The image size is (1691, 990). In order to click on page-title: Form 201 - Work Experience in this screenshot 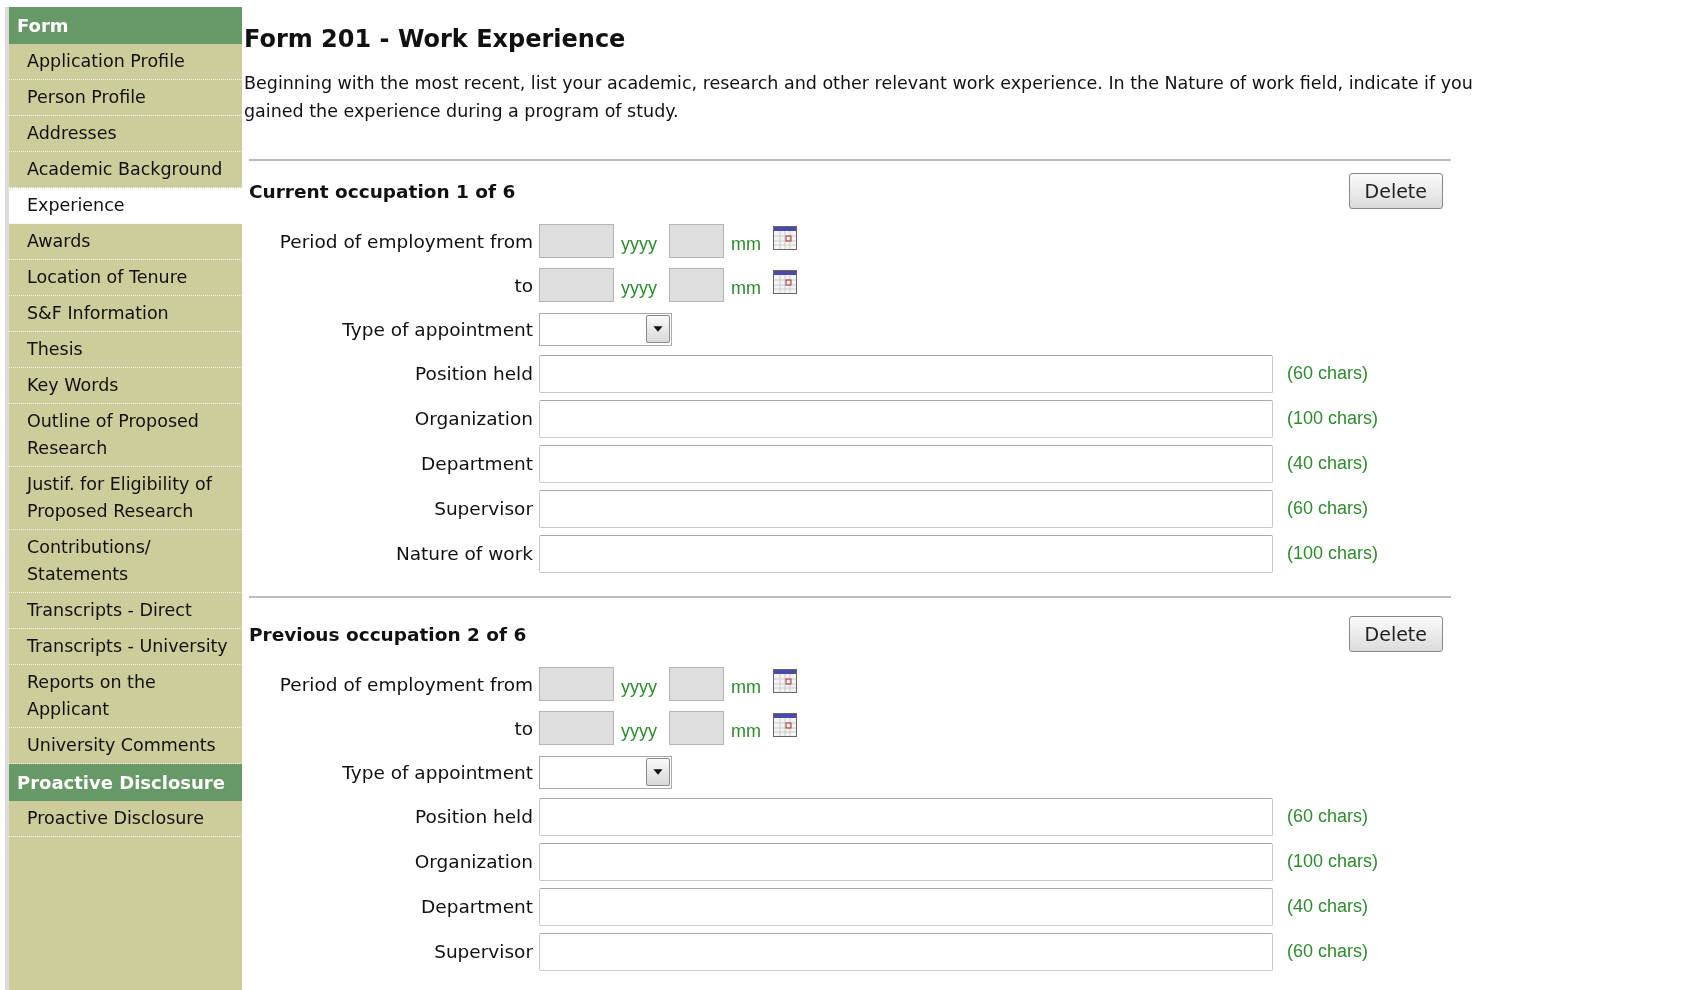, I will do `click(435, 39)`.